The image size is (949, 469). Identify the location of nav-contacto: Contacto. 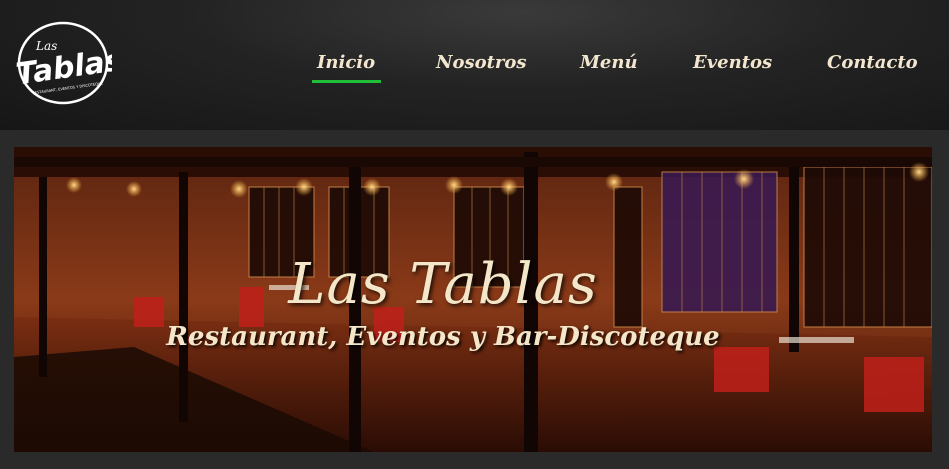
(872, 67).